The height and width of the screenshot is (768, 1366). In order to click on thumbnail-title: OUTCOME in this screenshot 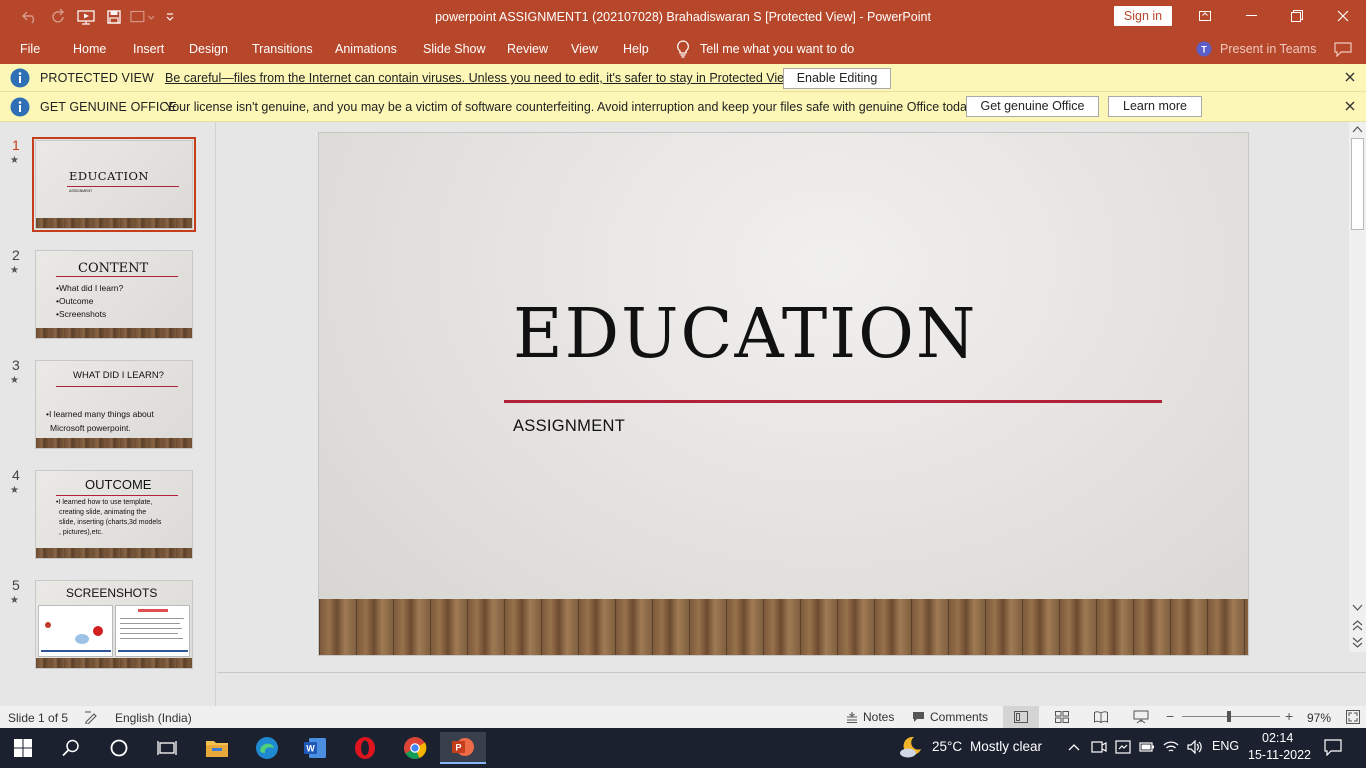, I will do `click(118, 484)`.